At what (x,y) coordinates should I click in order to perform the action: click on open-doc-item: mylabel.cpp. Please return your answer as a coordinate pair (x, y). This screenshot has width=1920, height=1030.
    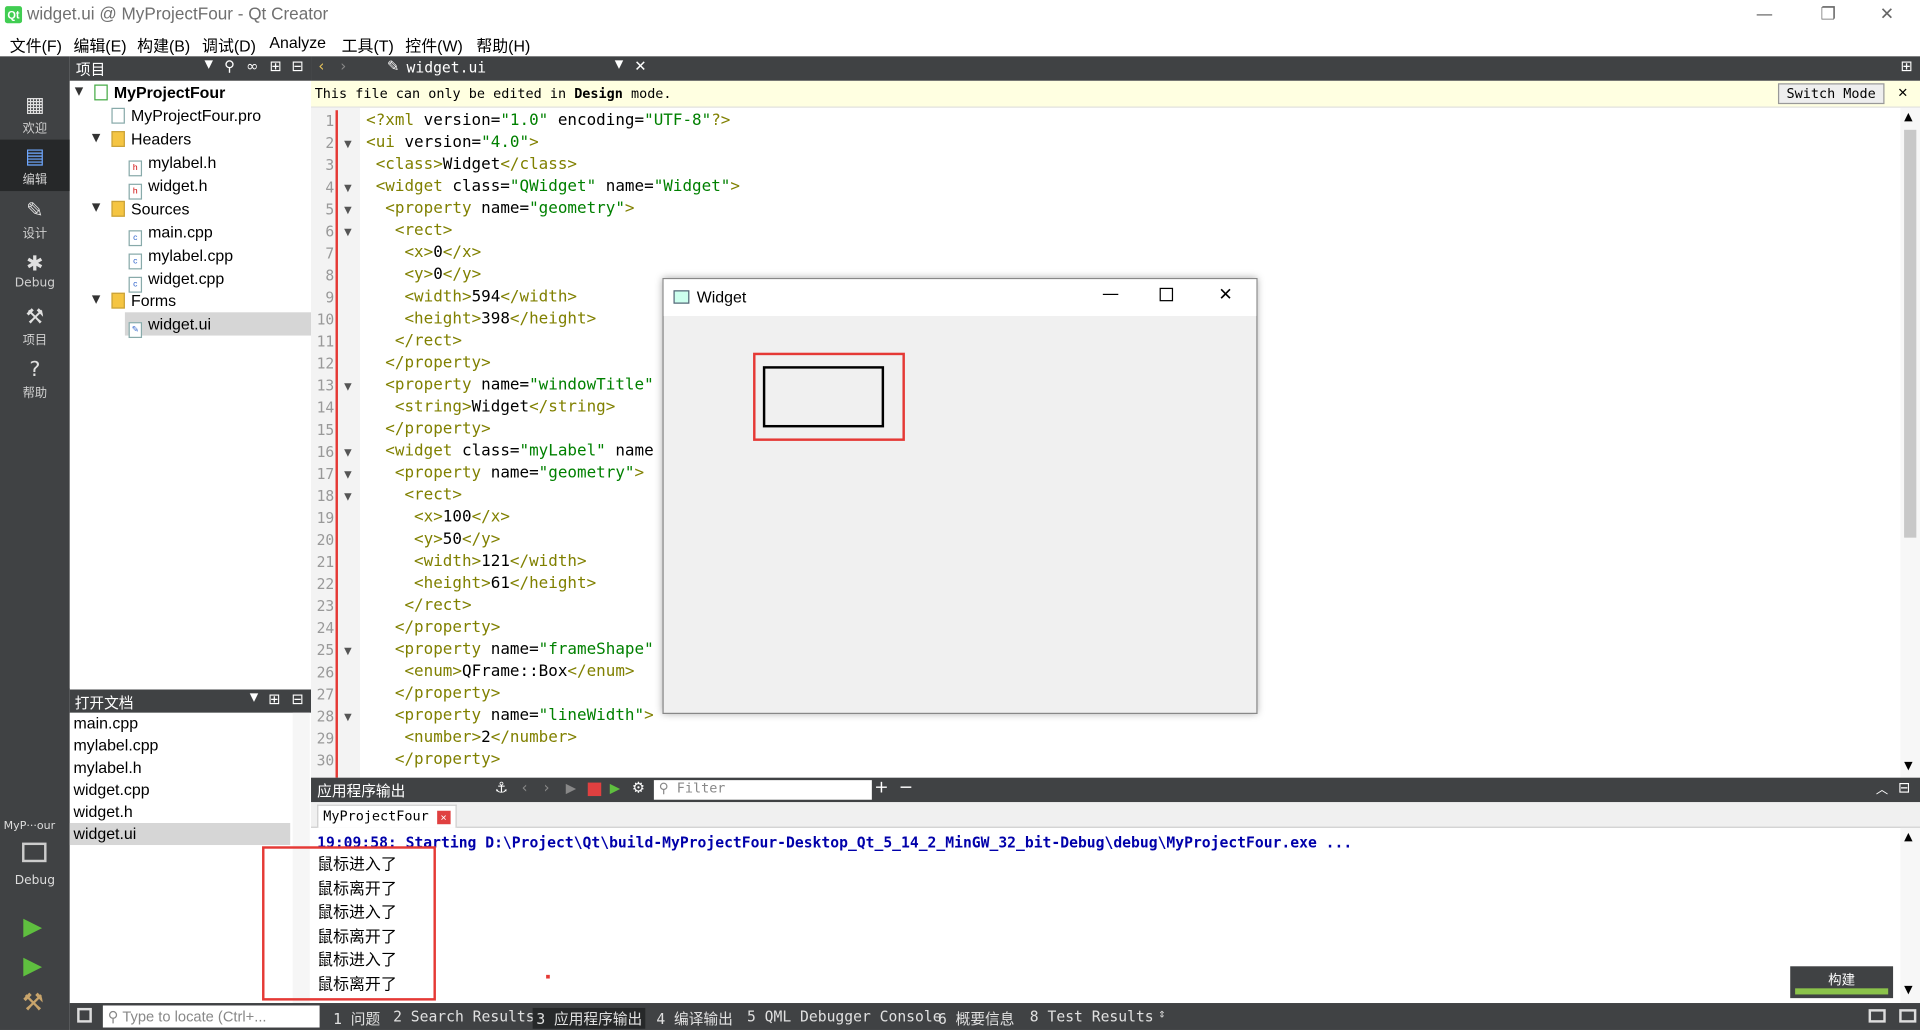
    Looking at the image, I should click on (115, 746).